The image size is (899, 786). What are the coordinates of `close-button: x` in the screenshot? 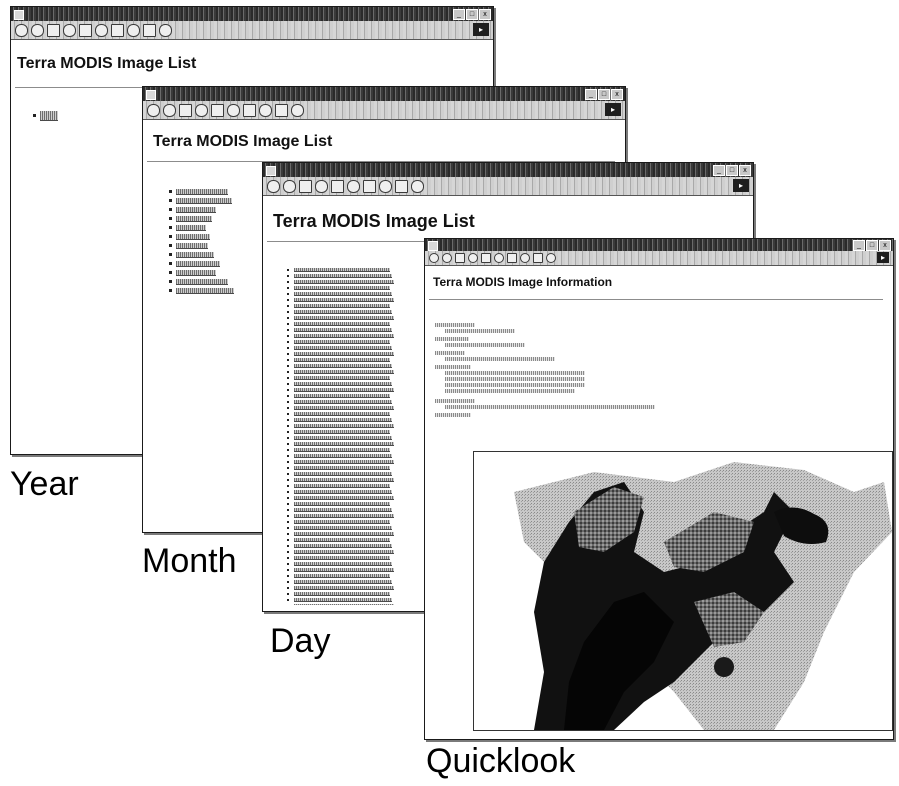 It's located at (745, 170).